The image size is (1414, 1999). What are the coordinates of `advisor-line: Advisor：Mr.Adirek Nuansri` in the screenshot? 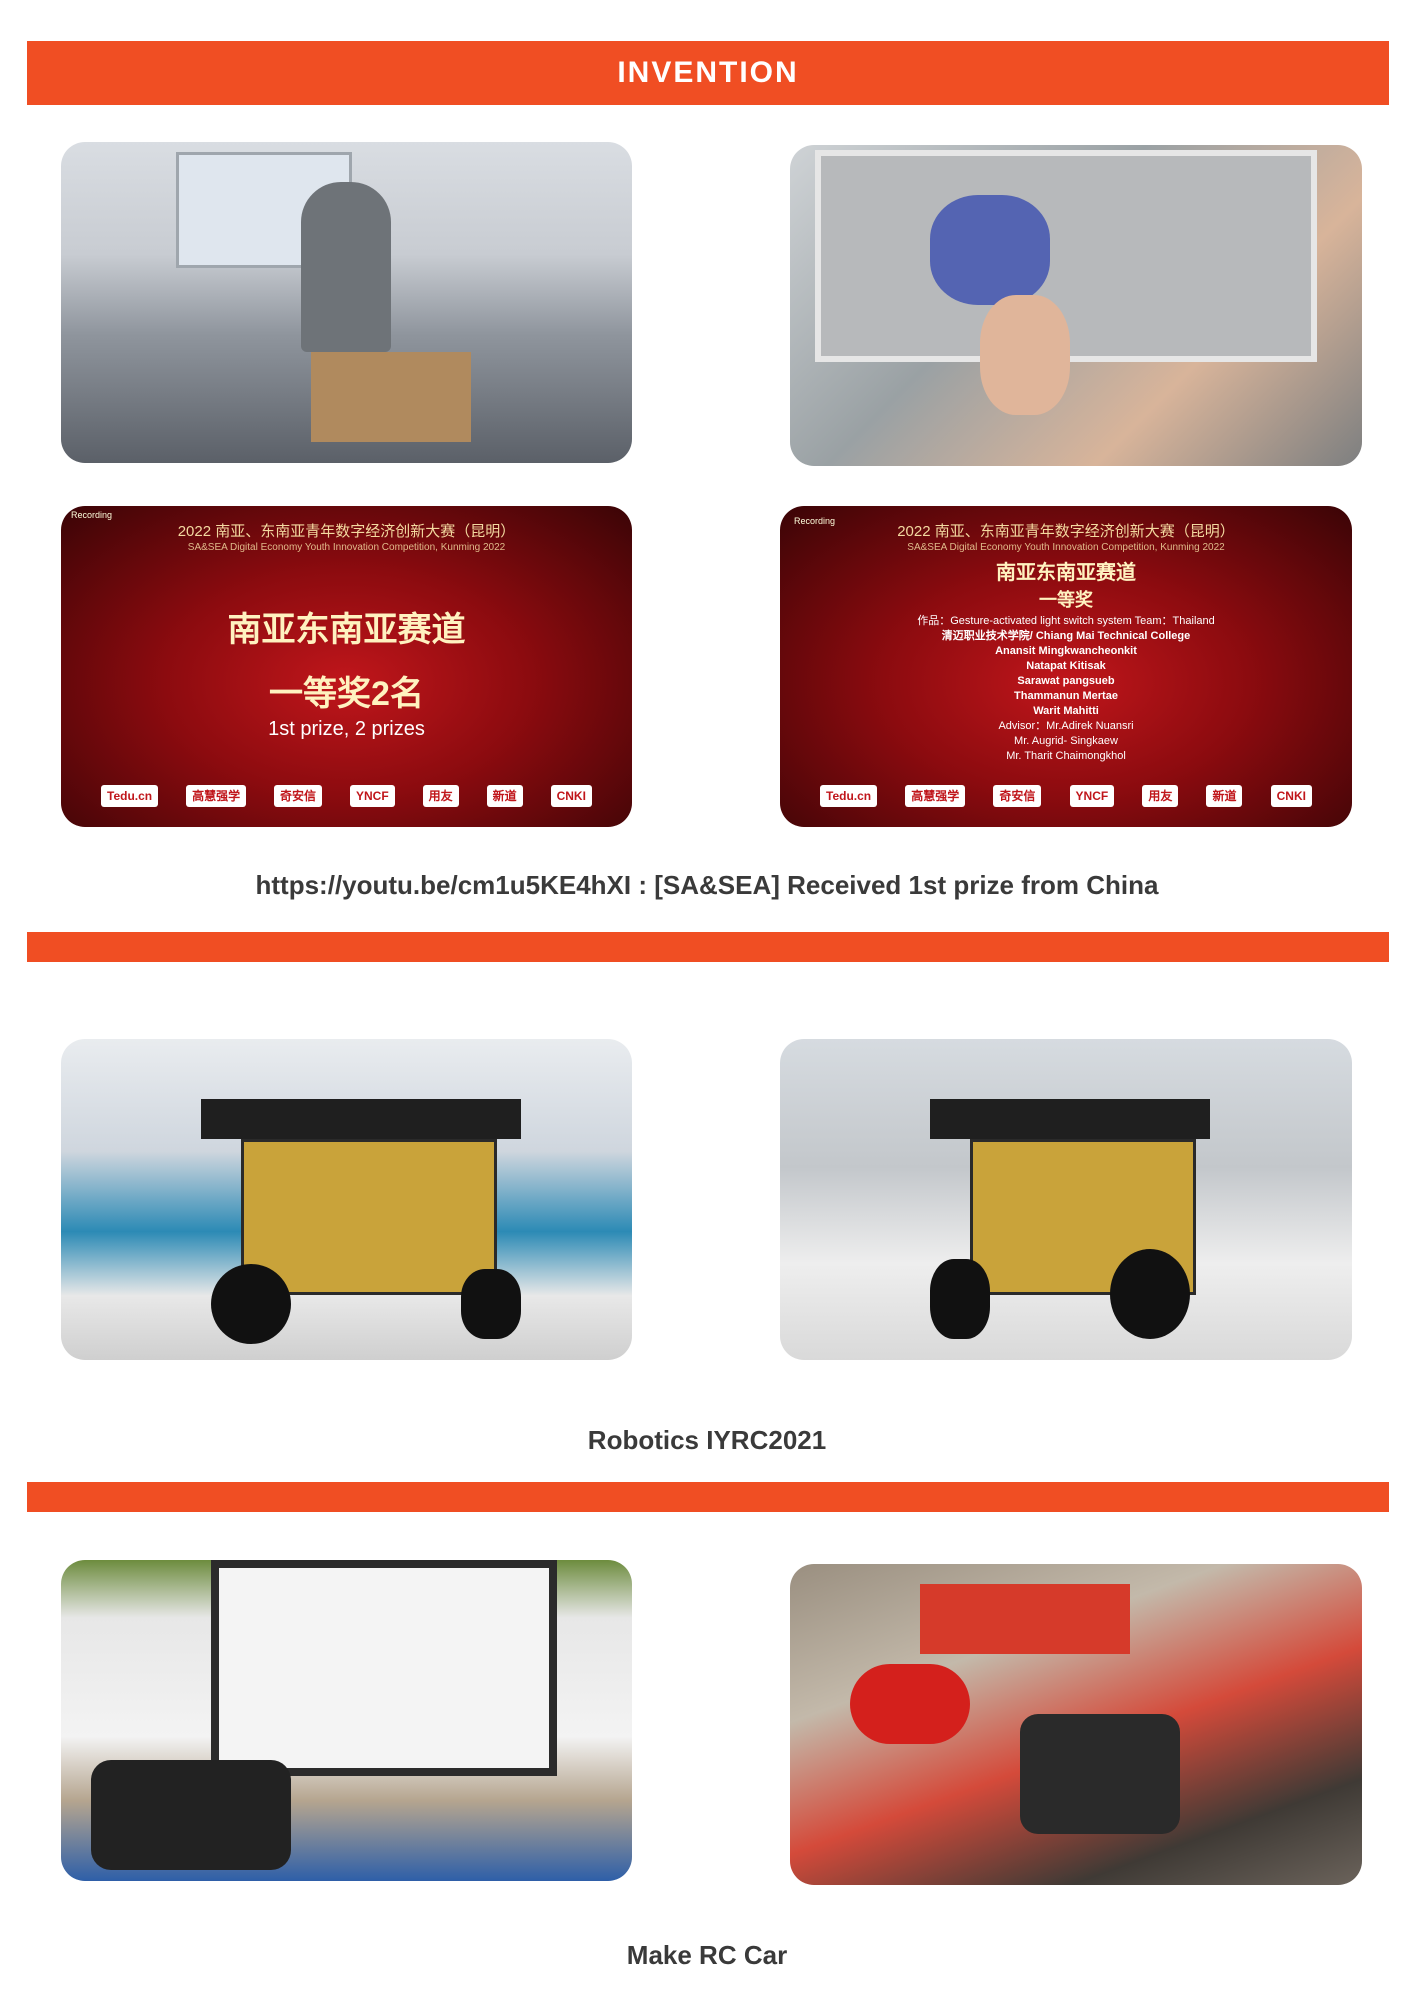 It's located at (1066, 726).